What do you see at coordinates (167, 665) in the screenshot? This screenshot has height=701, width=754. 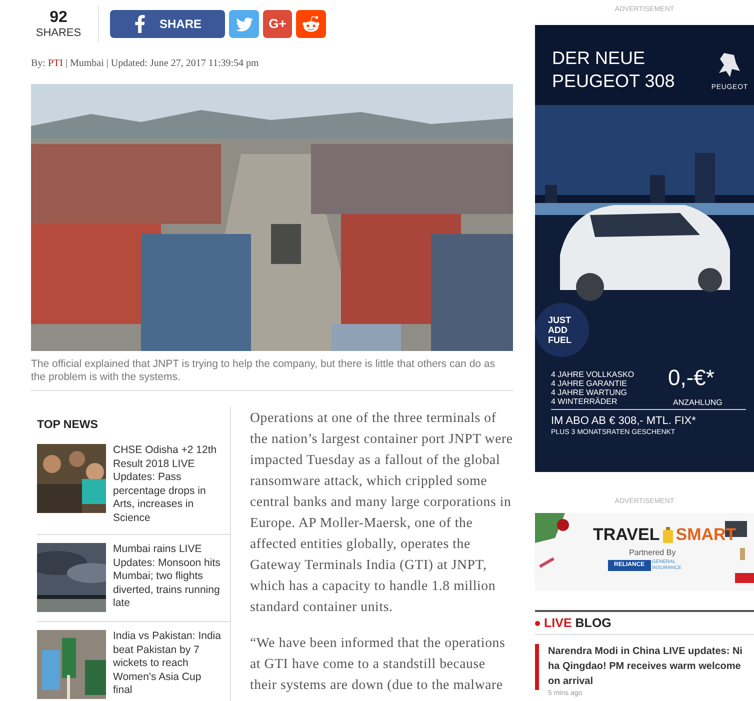 I see `news-headline-link: India vs Pakistan: India beat Pakistan by 7 wickets to reach Women's Asia Cup final` at bounding box center [167, 665].